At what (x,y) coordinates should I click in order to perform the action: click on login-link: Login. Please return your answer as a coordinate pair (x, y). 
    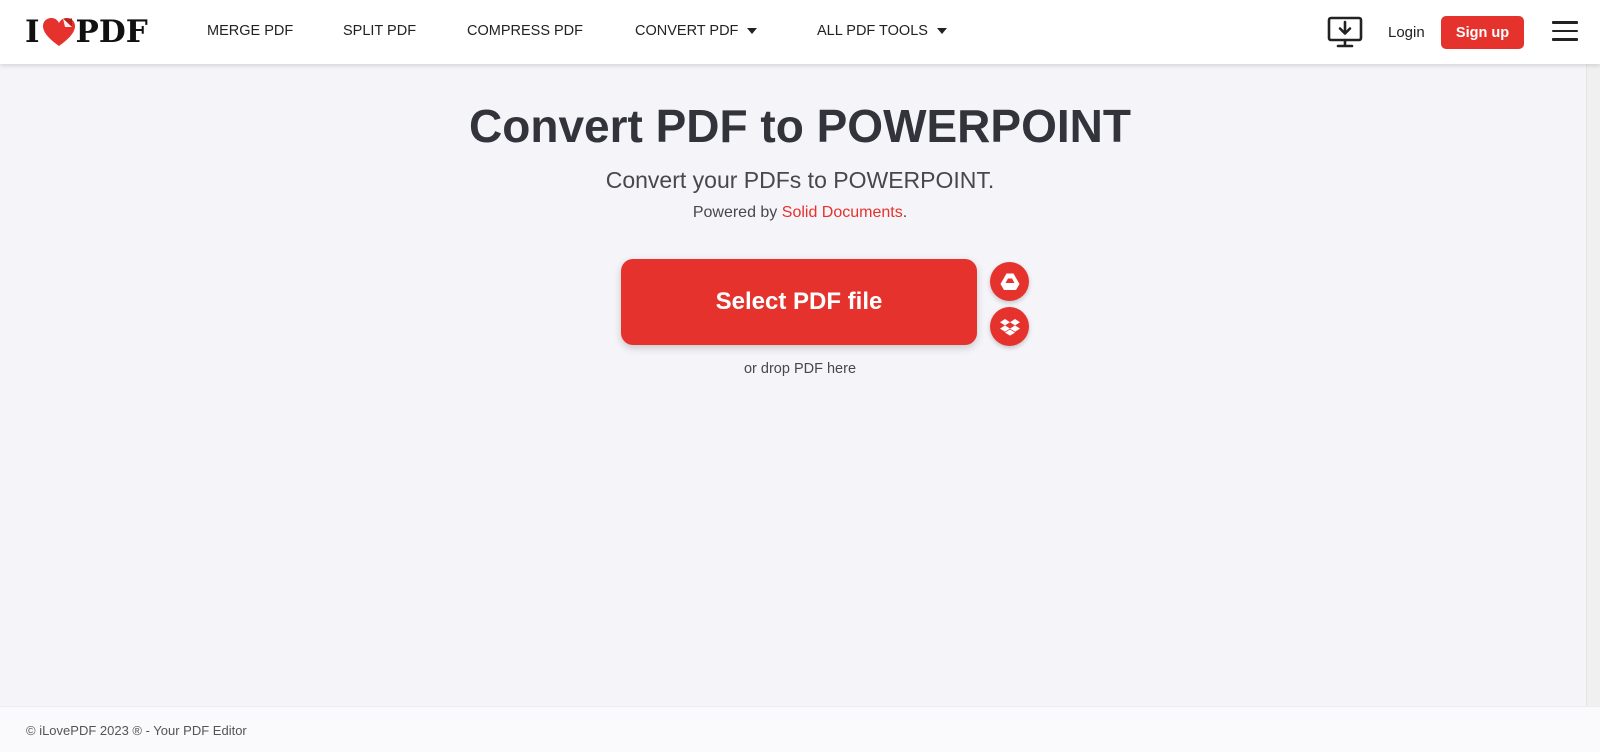
    Looking at the image, I should click on (1406, 32).